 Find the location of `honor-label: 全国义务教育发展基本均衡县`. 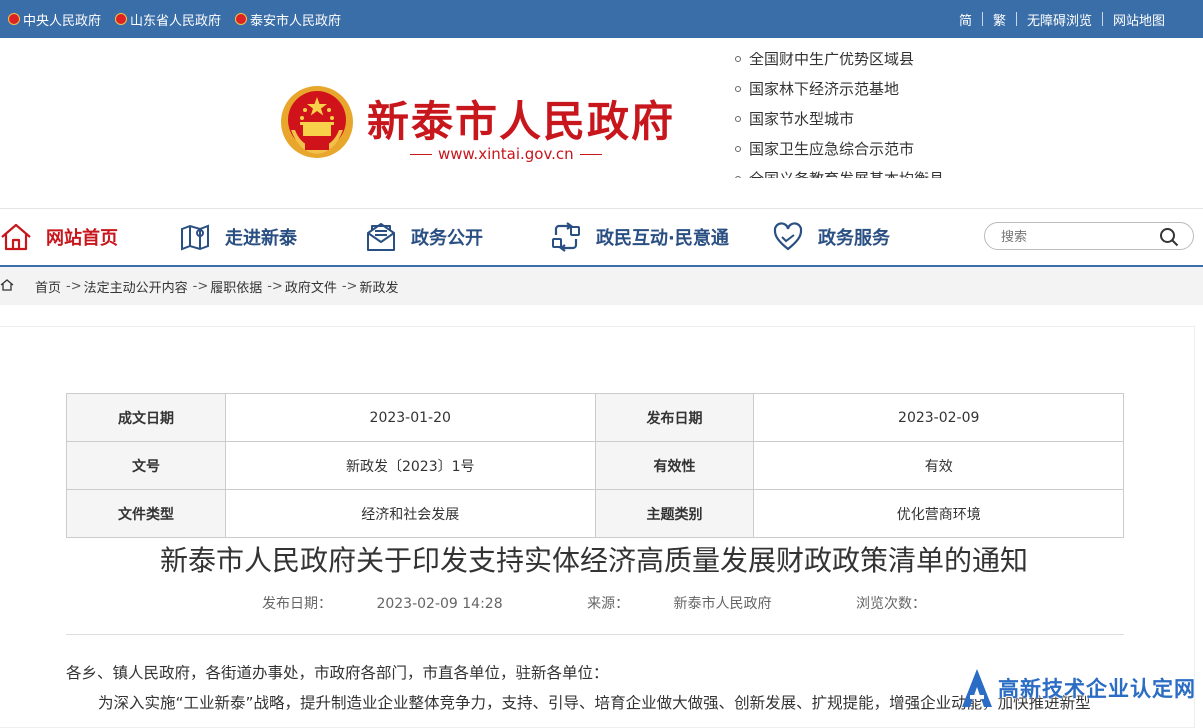

honor-label: 全国义务教育发展基本均衡县 is located at coordinates (846, 171).